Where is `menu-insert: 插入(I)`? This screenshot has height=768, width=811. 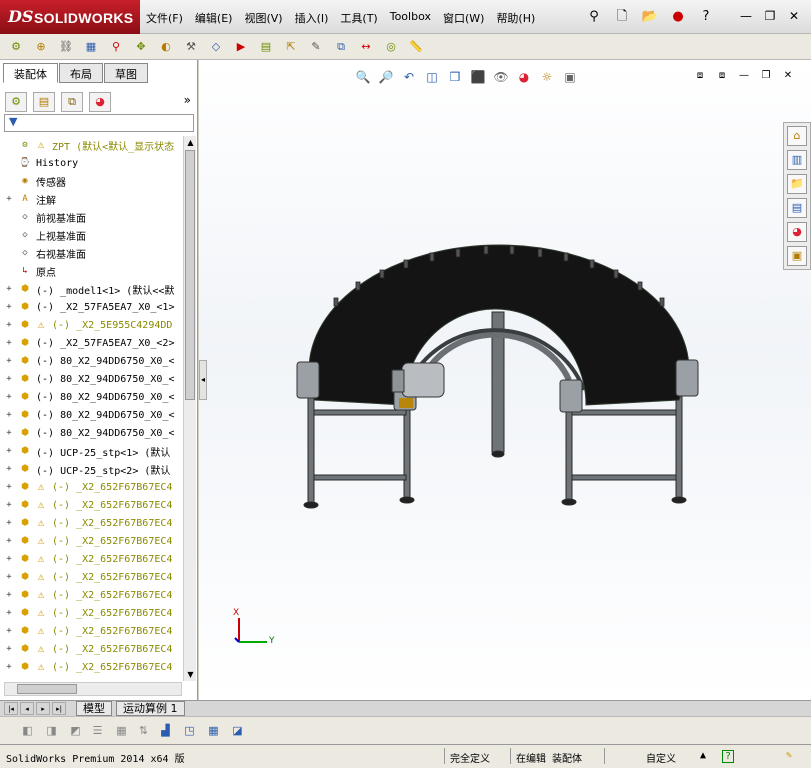
menu-insert: 插入(I) is located at coordinates (312, 18).